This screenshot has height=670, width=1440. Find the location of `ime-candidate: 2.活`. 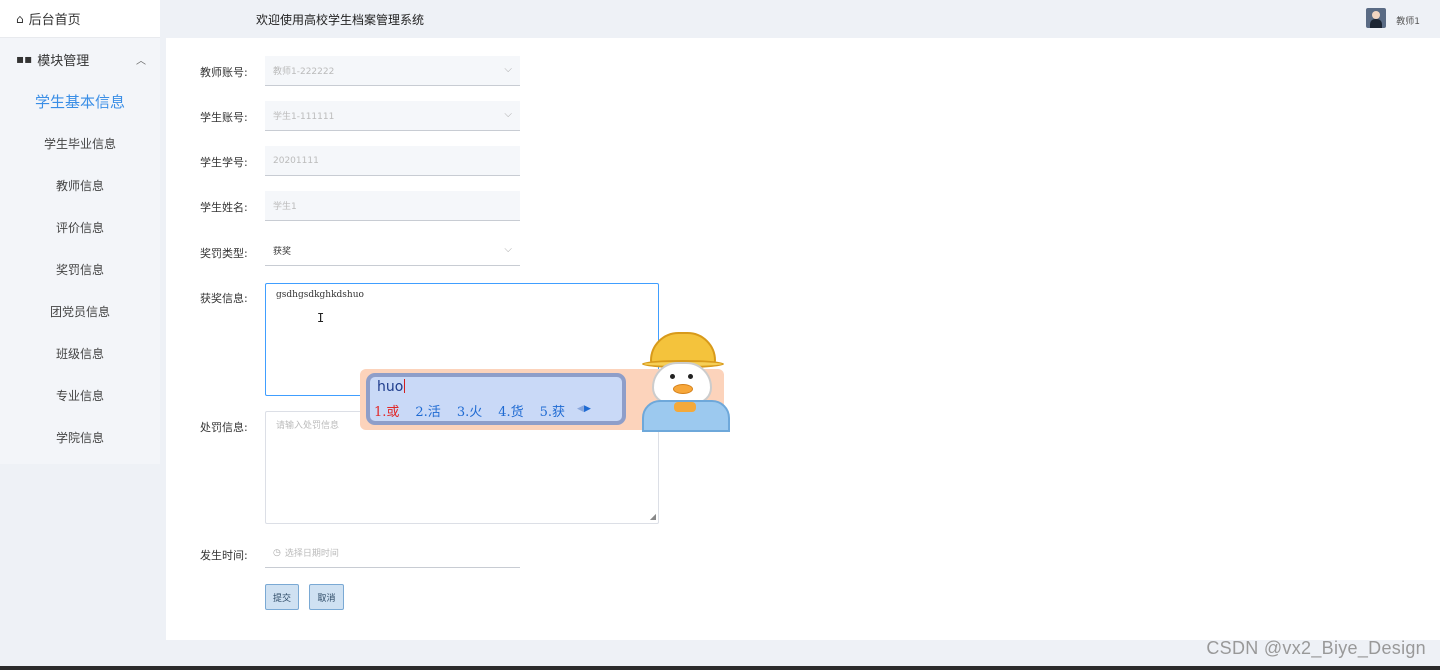

ime-candidate: 2.活 is located at coordinates (427, 410).